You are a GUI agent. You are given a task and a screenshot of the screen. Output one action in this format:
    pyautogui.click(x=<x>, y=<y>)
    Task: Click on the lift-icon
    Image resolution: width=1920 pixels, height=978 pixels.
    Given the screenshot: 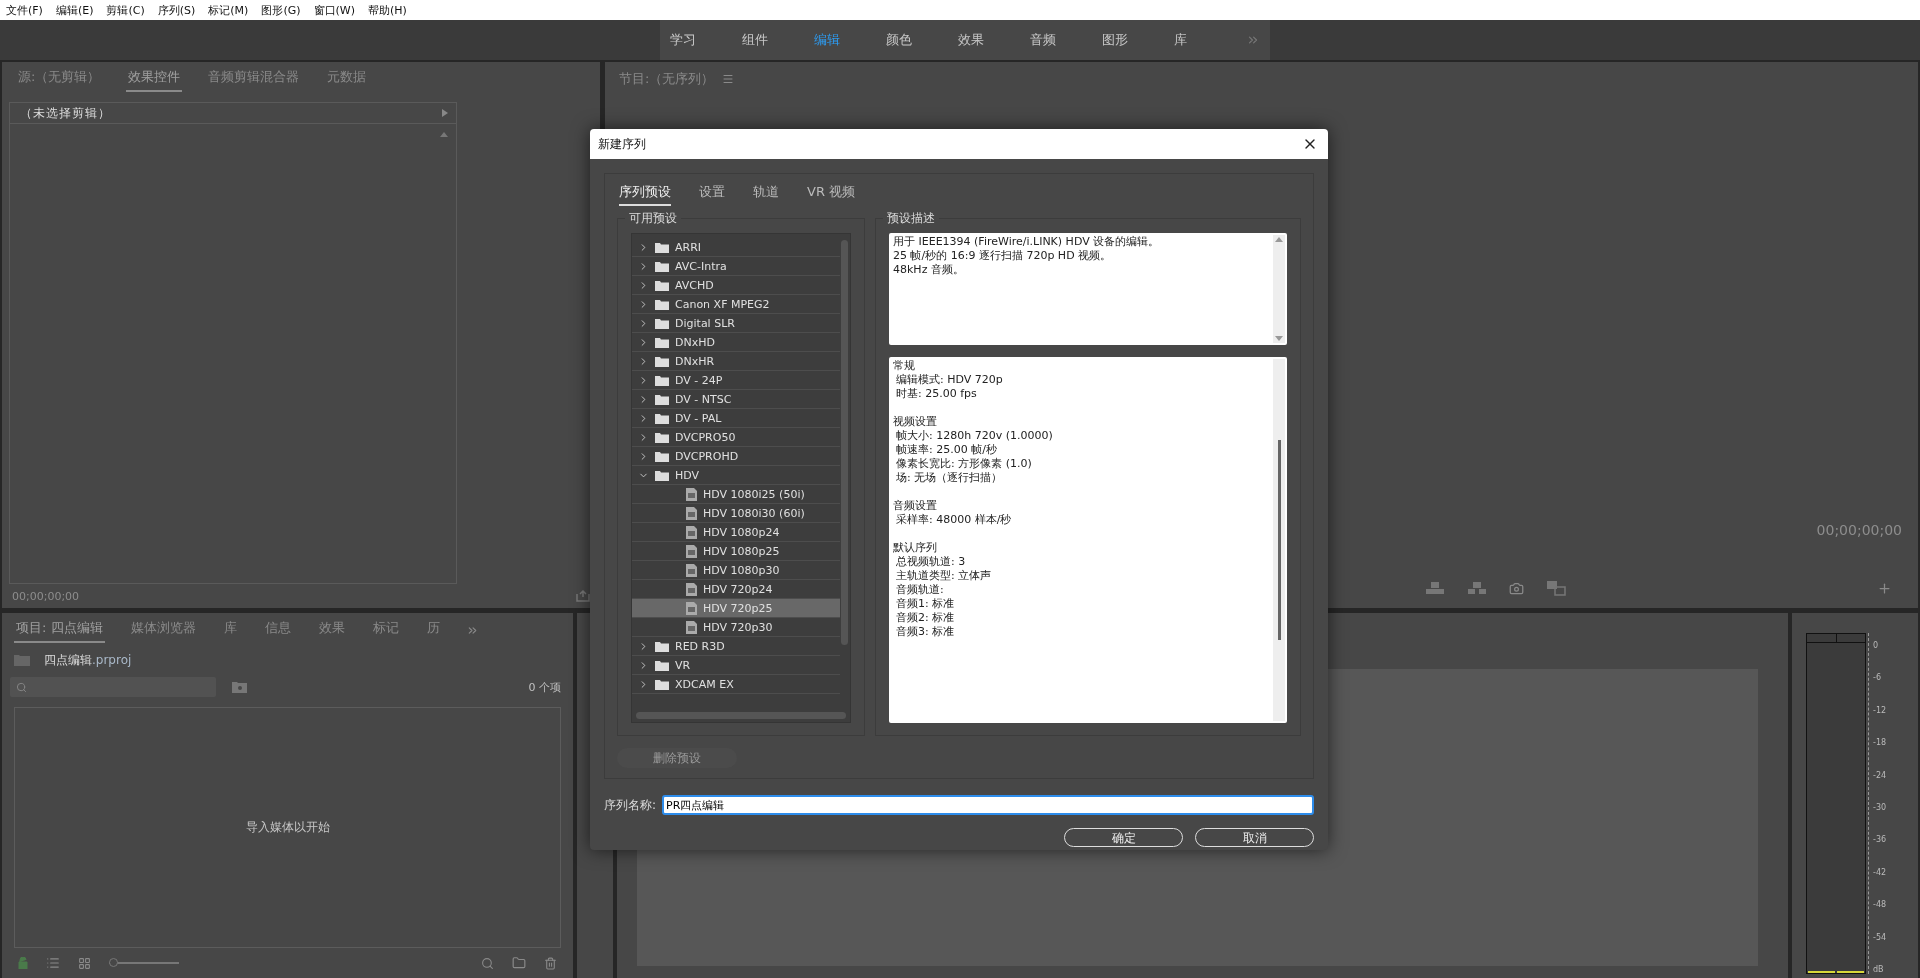 What is the action you would take?
    pyautogui.click(x=1435, y=588)
    